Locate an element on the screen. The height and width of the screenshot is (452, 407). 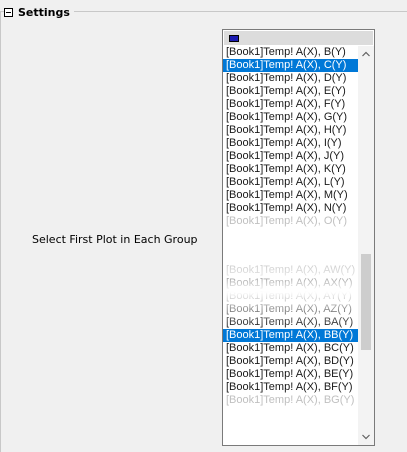
select-first-plot-label: Select First Plot in Each Group is located at coordinates (115, 239).